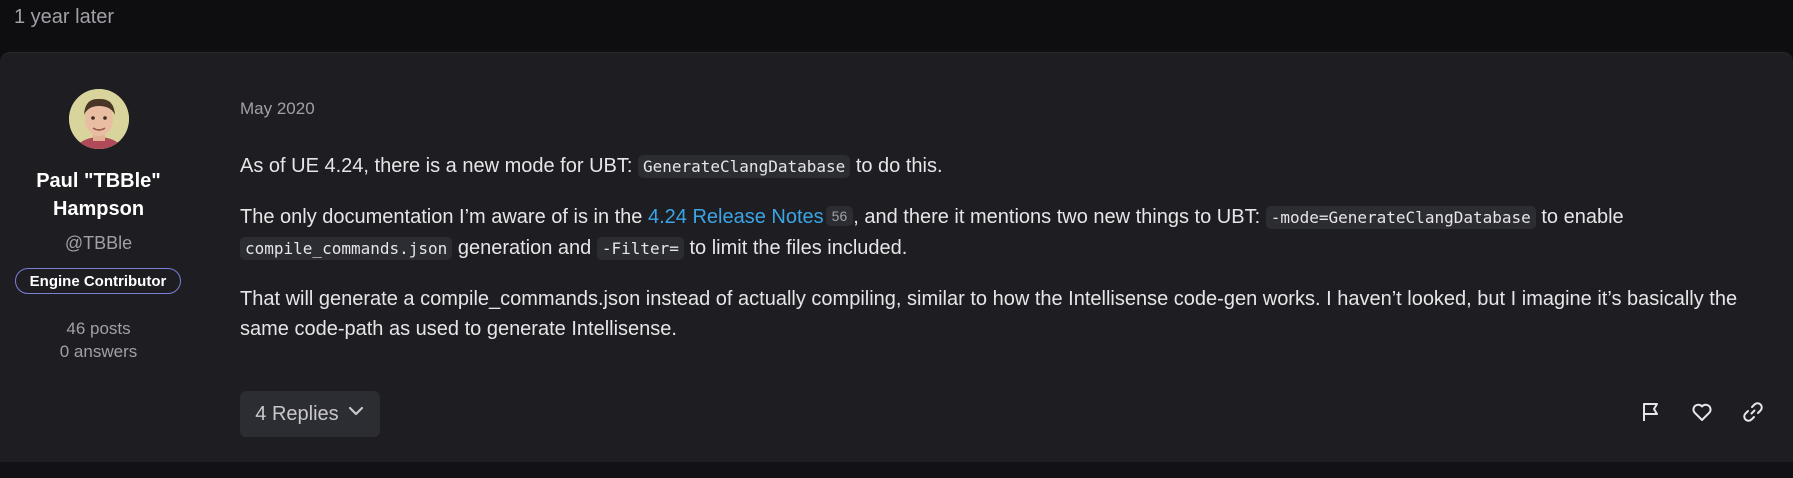 The width and height of the screenshot is (1793, 478). I want to click on like-button, so click(1702, 414).